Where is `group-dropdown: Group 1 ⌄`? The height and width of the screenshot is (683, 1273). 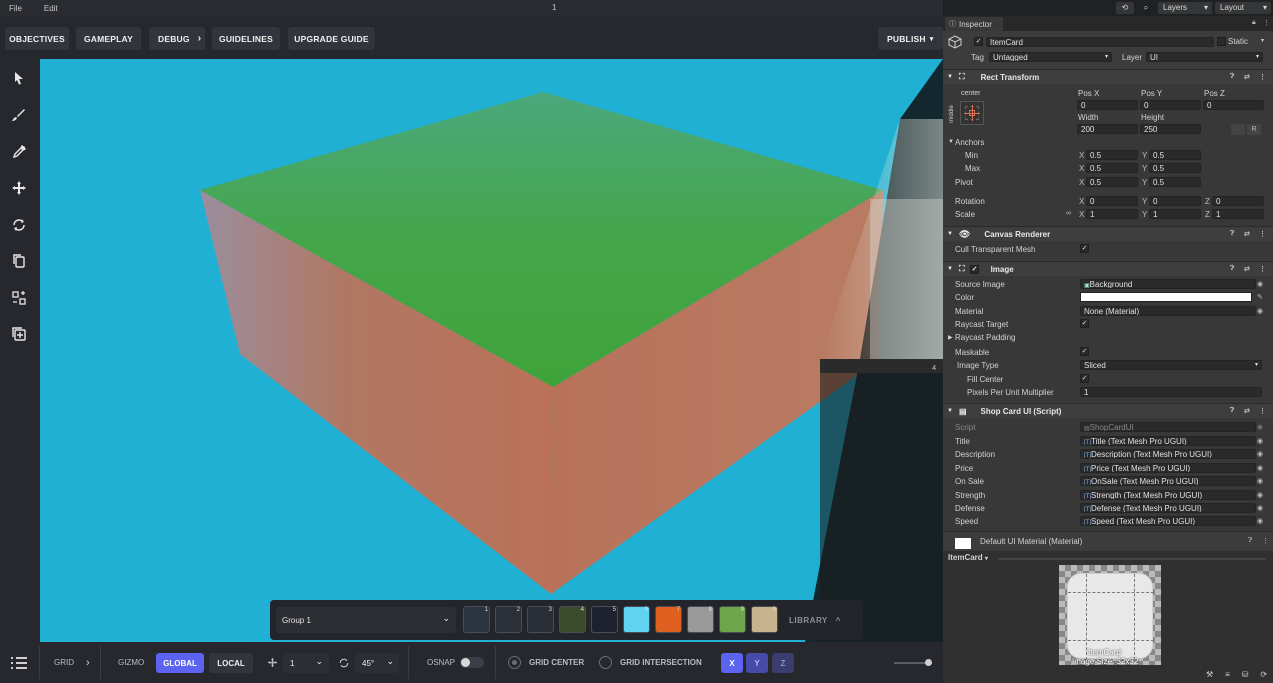
group-dropdown: Group 1 ⌄ is located at coordinates (366, 620).